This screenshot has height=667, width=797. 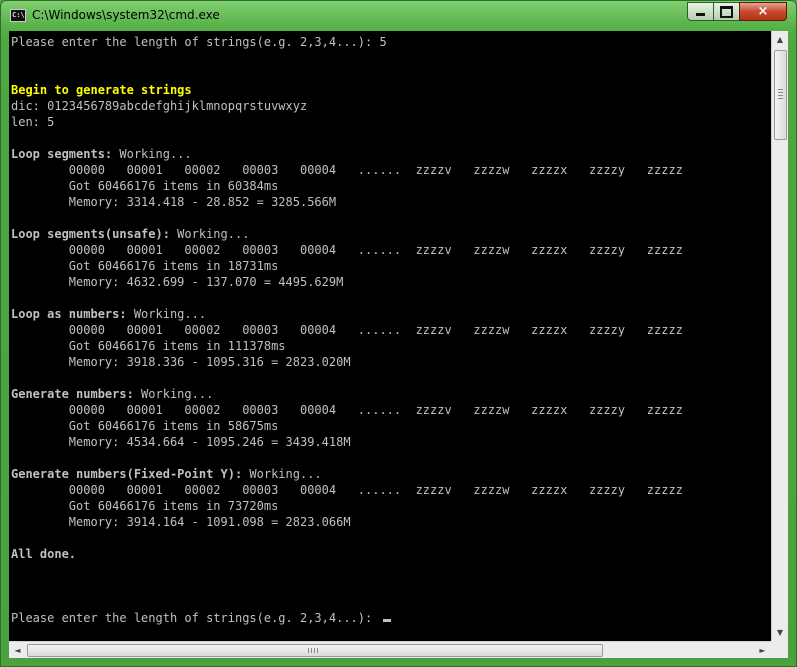 What do you see at coordinates (780, 95) in the screenshot?
I see `vertical-scroll-thumb` at bounding box center [780, 95].